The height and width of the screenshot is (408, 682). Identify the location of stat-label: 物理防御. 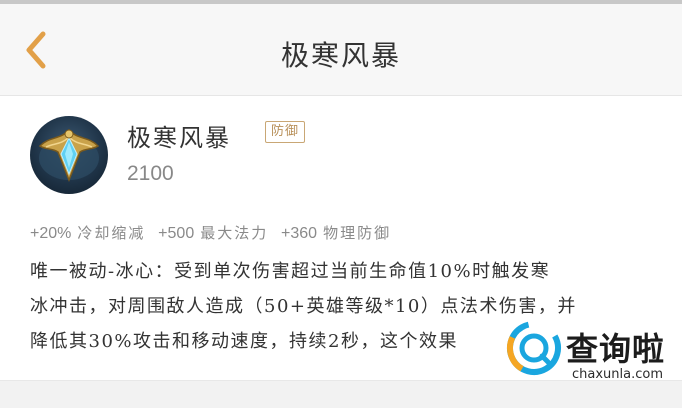
(357, 233).